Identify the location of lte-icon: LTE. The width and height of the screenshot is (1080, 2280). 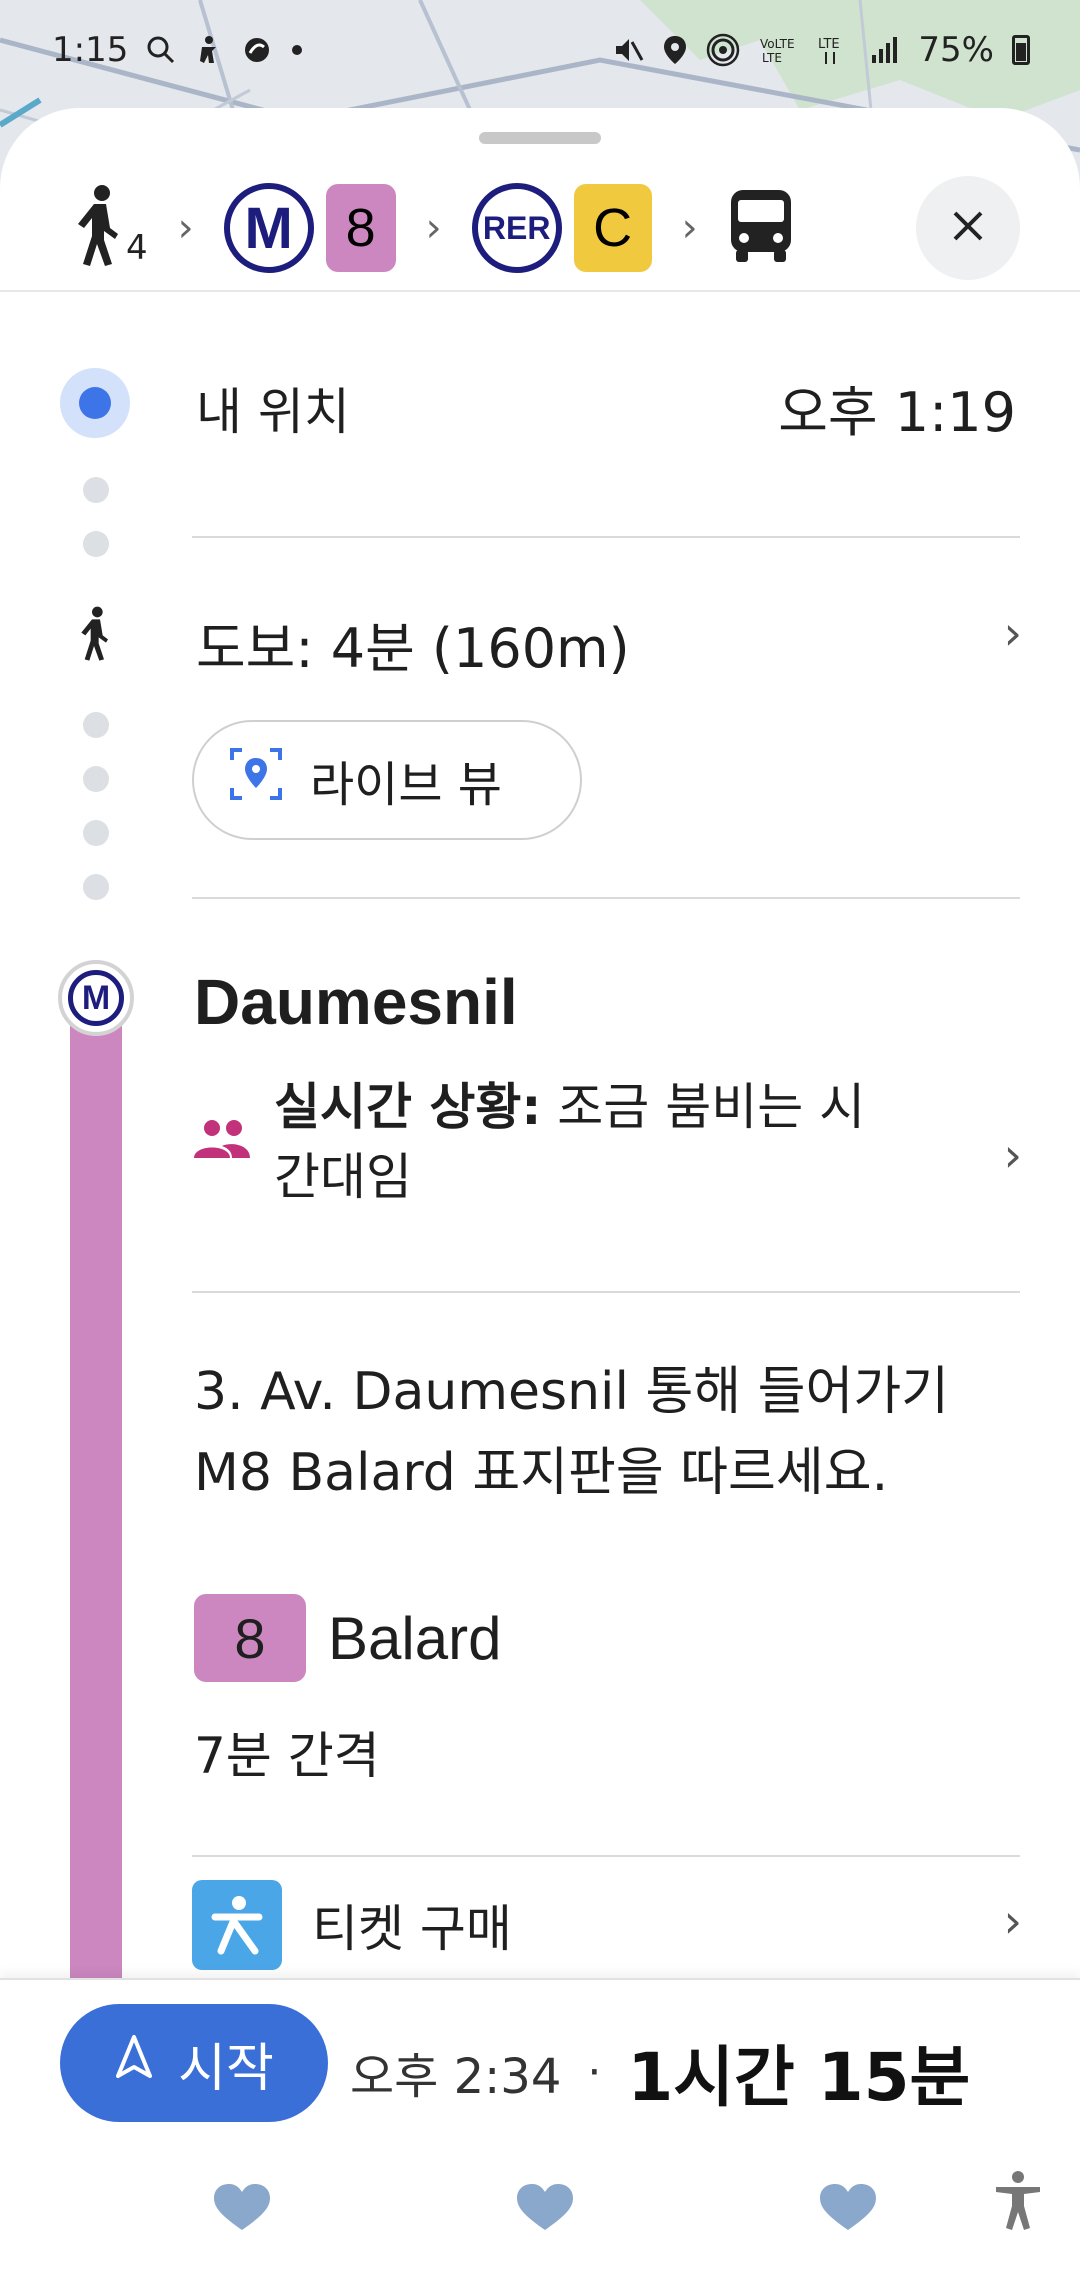
(834, 50).